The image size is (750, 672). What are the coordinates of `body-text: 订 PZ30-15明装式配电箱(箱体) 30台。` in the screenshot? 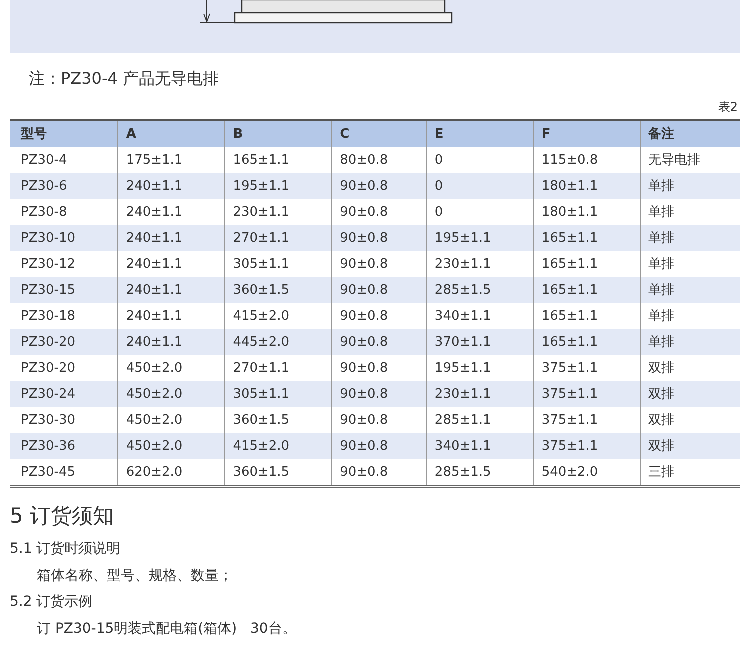 It's located at (167, 629).